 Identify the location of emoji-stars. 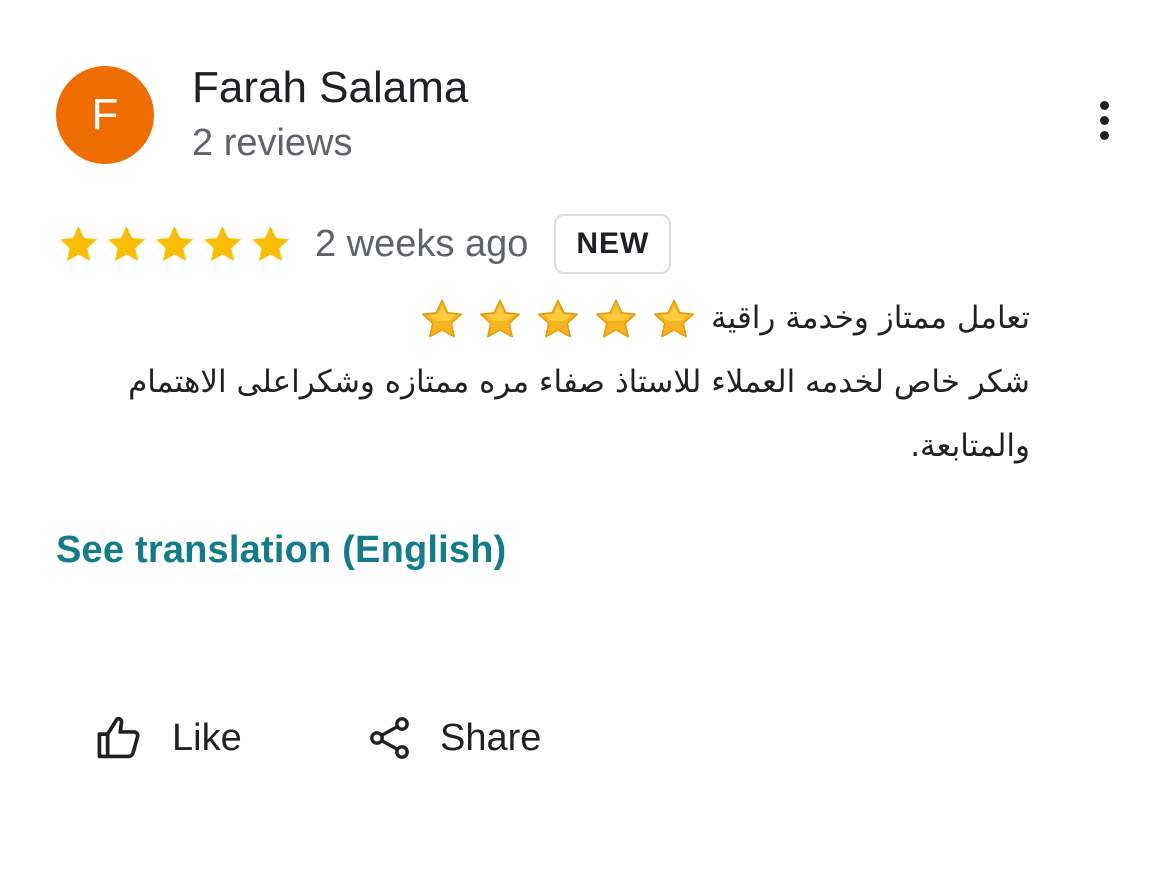
(558, 320).